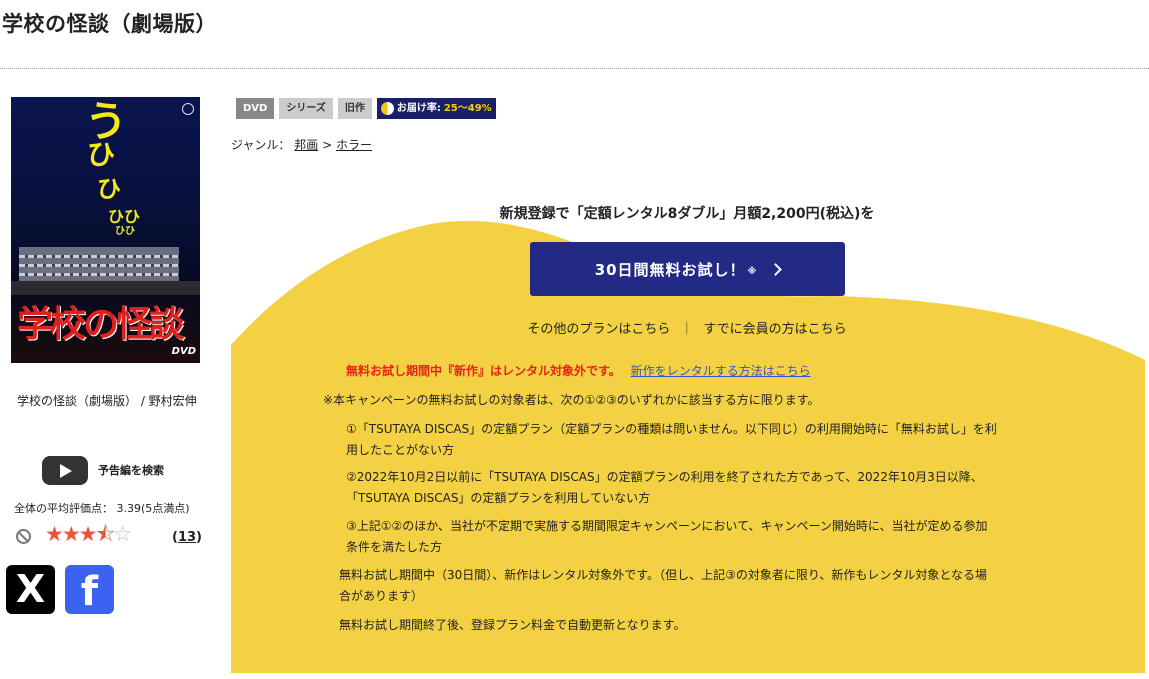 The height and width of the screenshot is (679, 1149). I want to click on review-count-number: 13, so click(187, 537).